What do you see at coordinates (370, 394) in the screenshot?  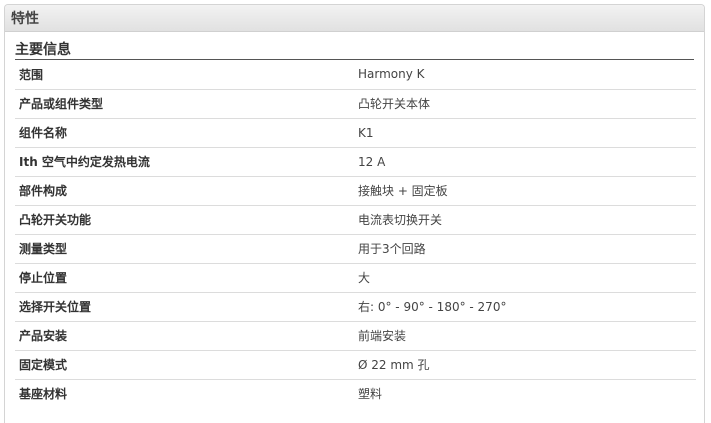 I see `spec-value: 塑料` at bounding box center [370, 394].